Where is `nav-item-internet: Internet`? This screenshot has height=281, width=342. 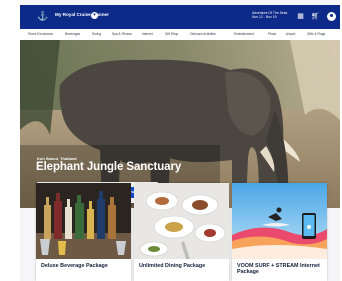
nav-item-internet: Internet is located at coordinates (147, 34).